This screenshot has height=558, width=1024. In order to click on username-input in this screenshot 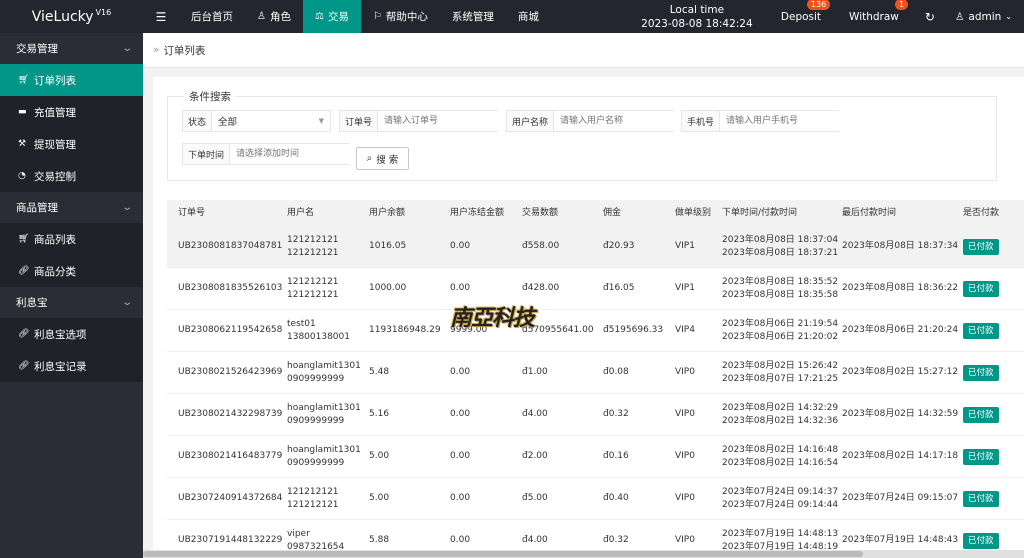, I will do `click(620, 121)`.